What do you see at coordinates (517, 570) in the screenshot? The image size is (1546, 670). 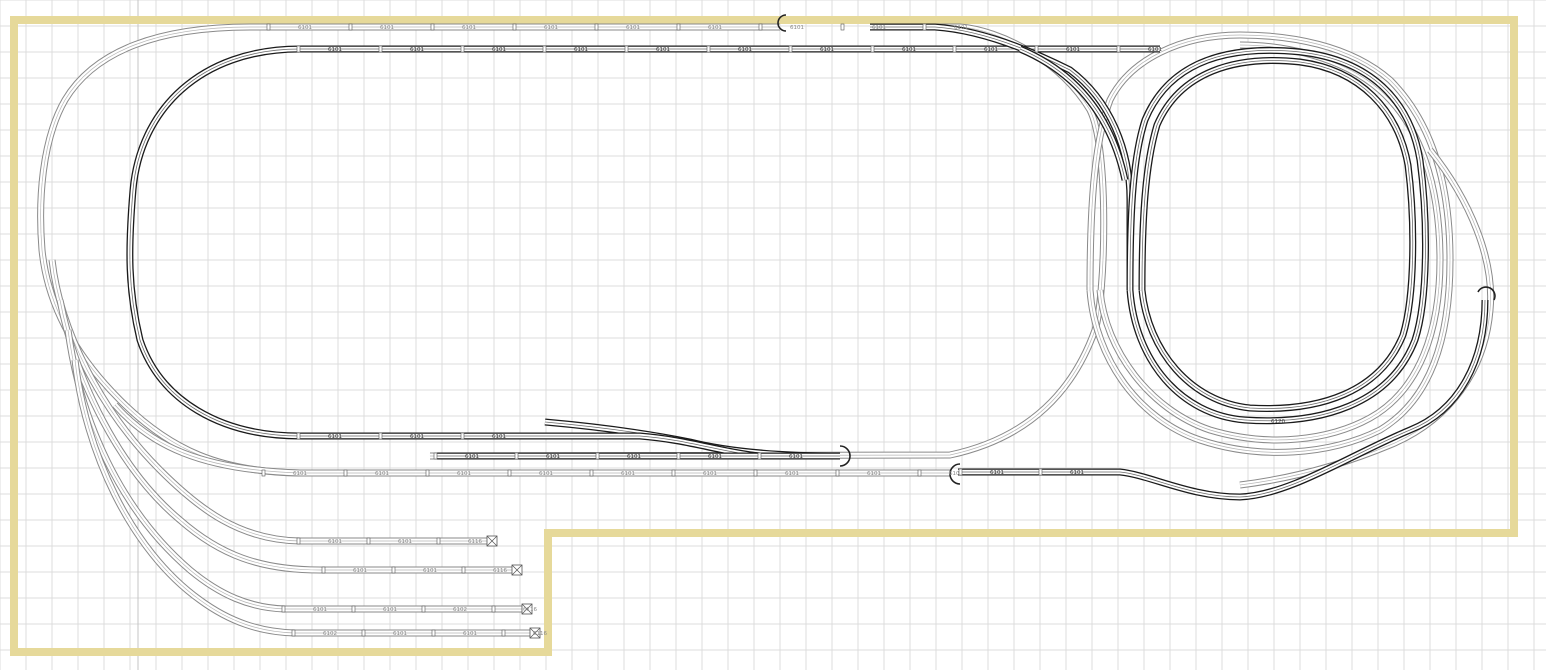 I see `buffer-stop` at bounding box center [517, 570].